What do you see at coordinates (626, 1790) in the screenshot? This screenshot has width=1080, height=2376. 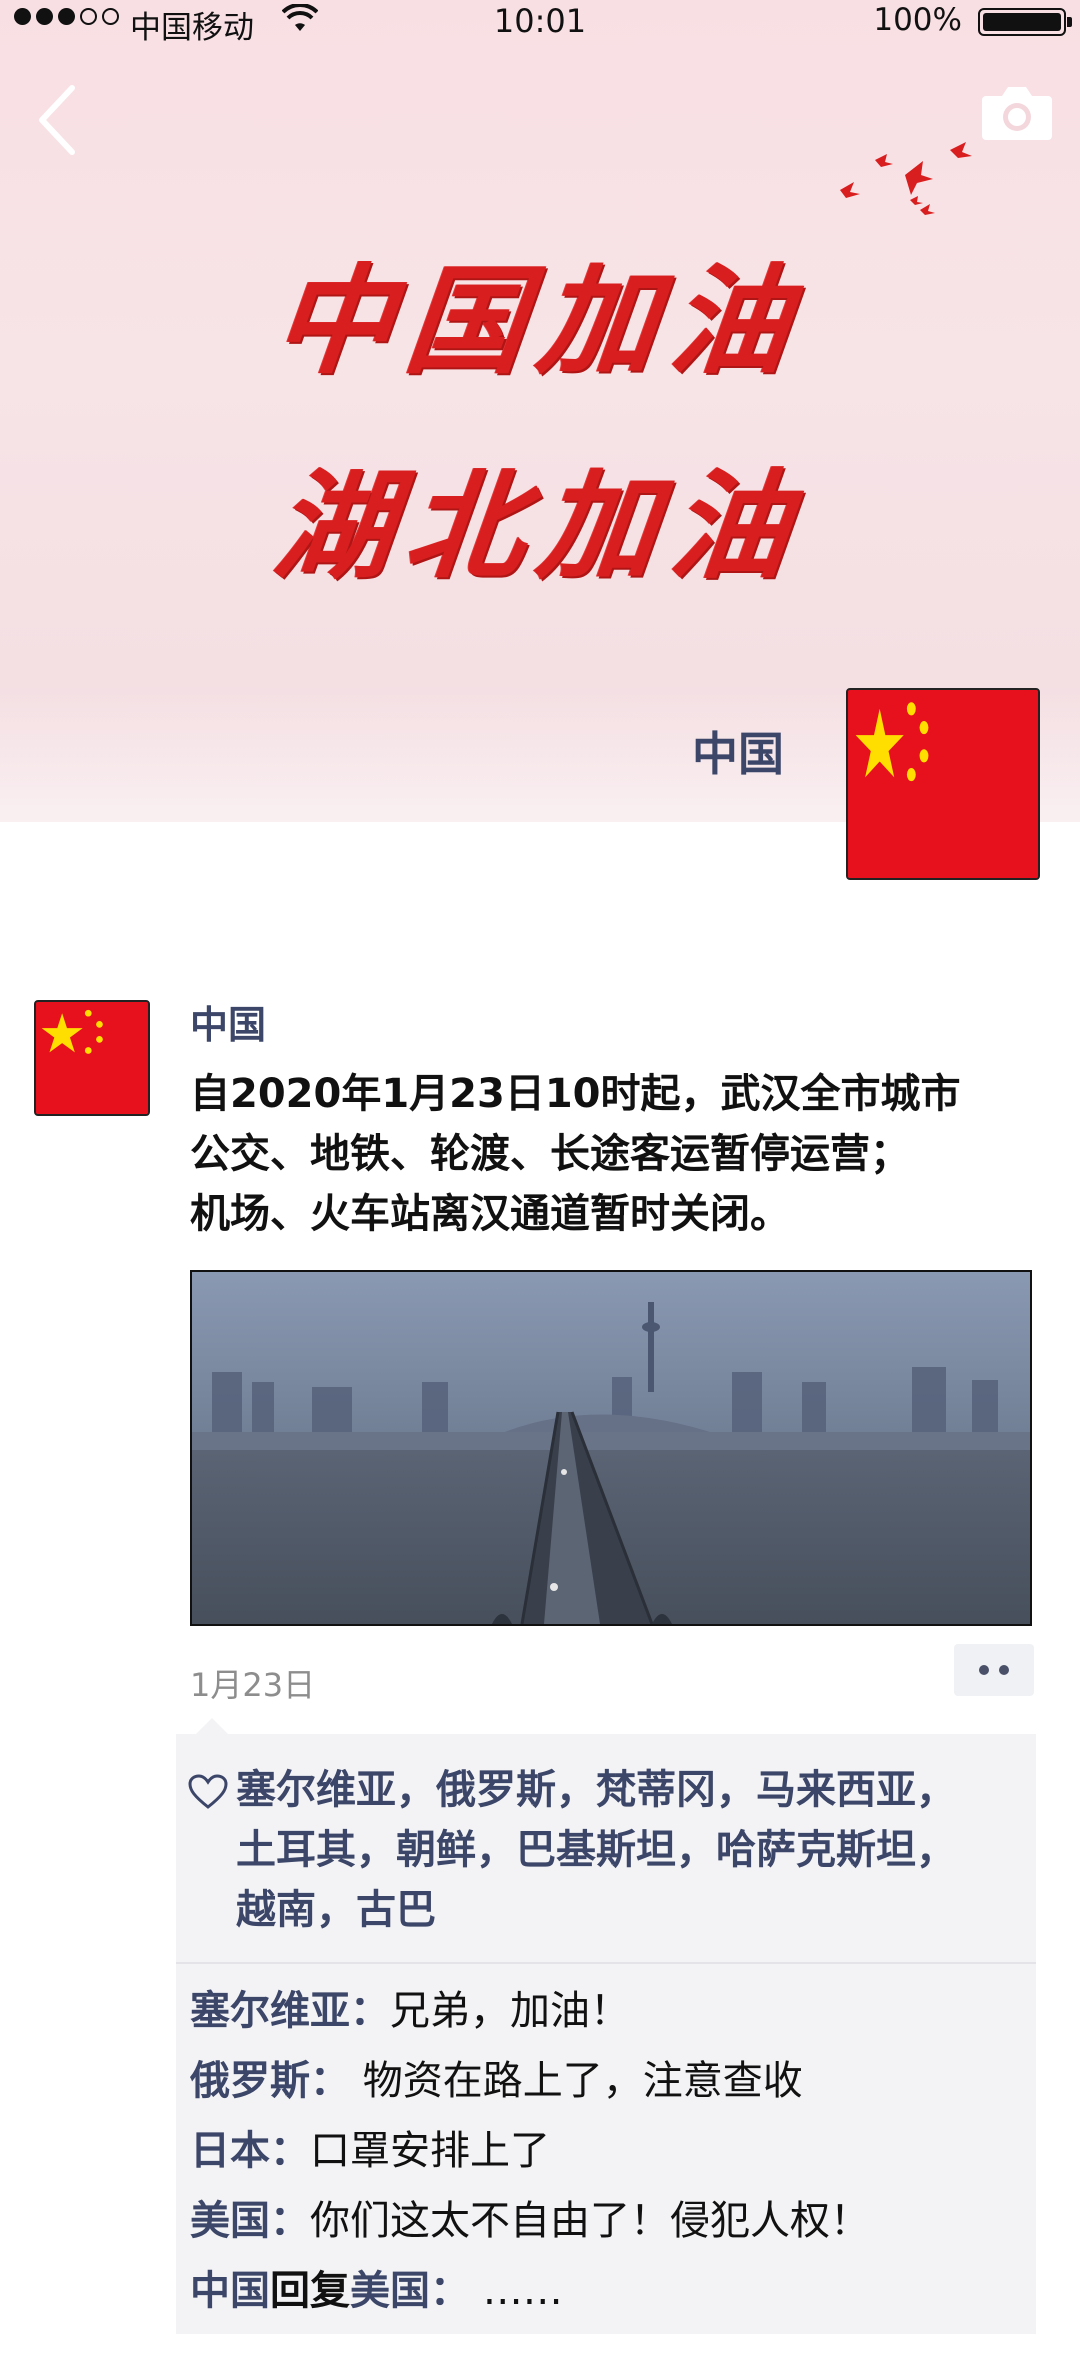 I see `likes-line: 塞尔维亚，俄罗斯，梵蒂冈，马来西亚，` at bounding box center [626, 1790].